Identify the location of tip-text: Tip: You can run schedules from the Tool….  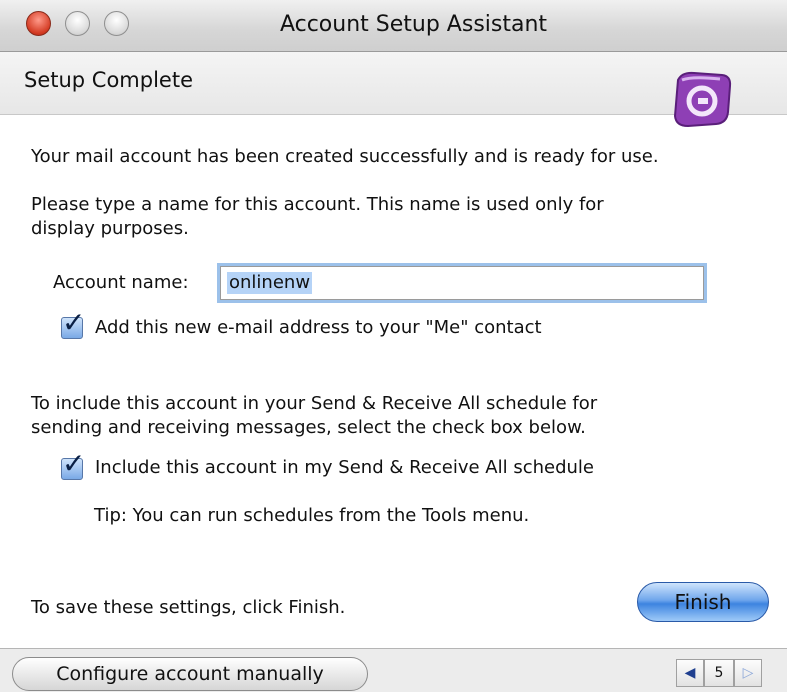
(312, 515).